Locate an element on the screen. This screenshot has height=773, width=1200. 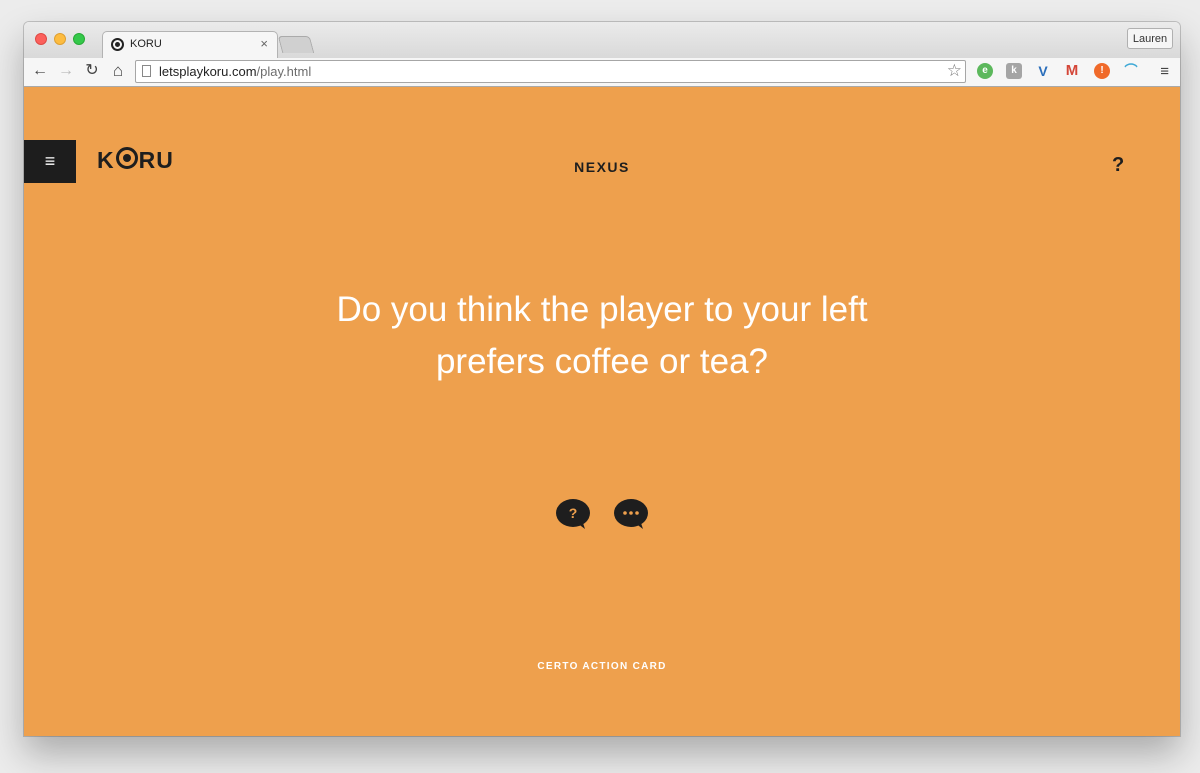
url-text: letsplaykoru.com/play.html is located at coordinates (235, 71).